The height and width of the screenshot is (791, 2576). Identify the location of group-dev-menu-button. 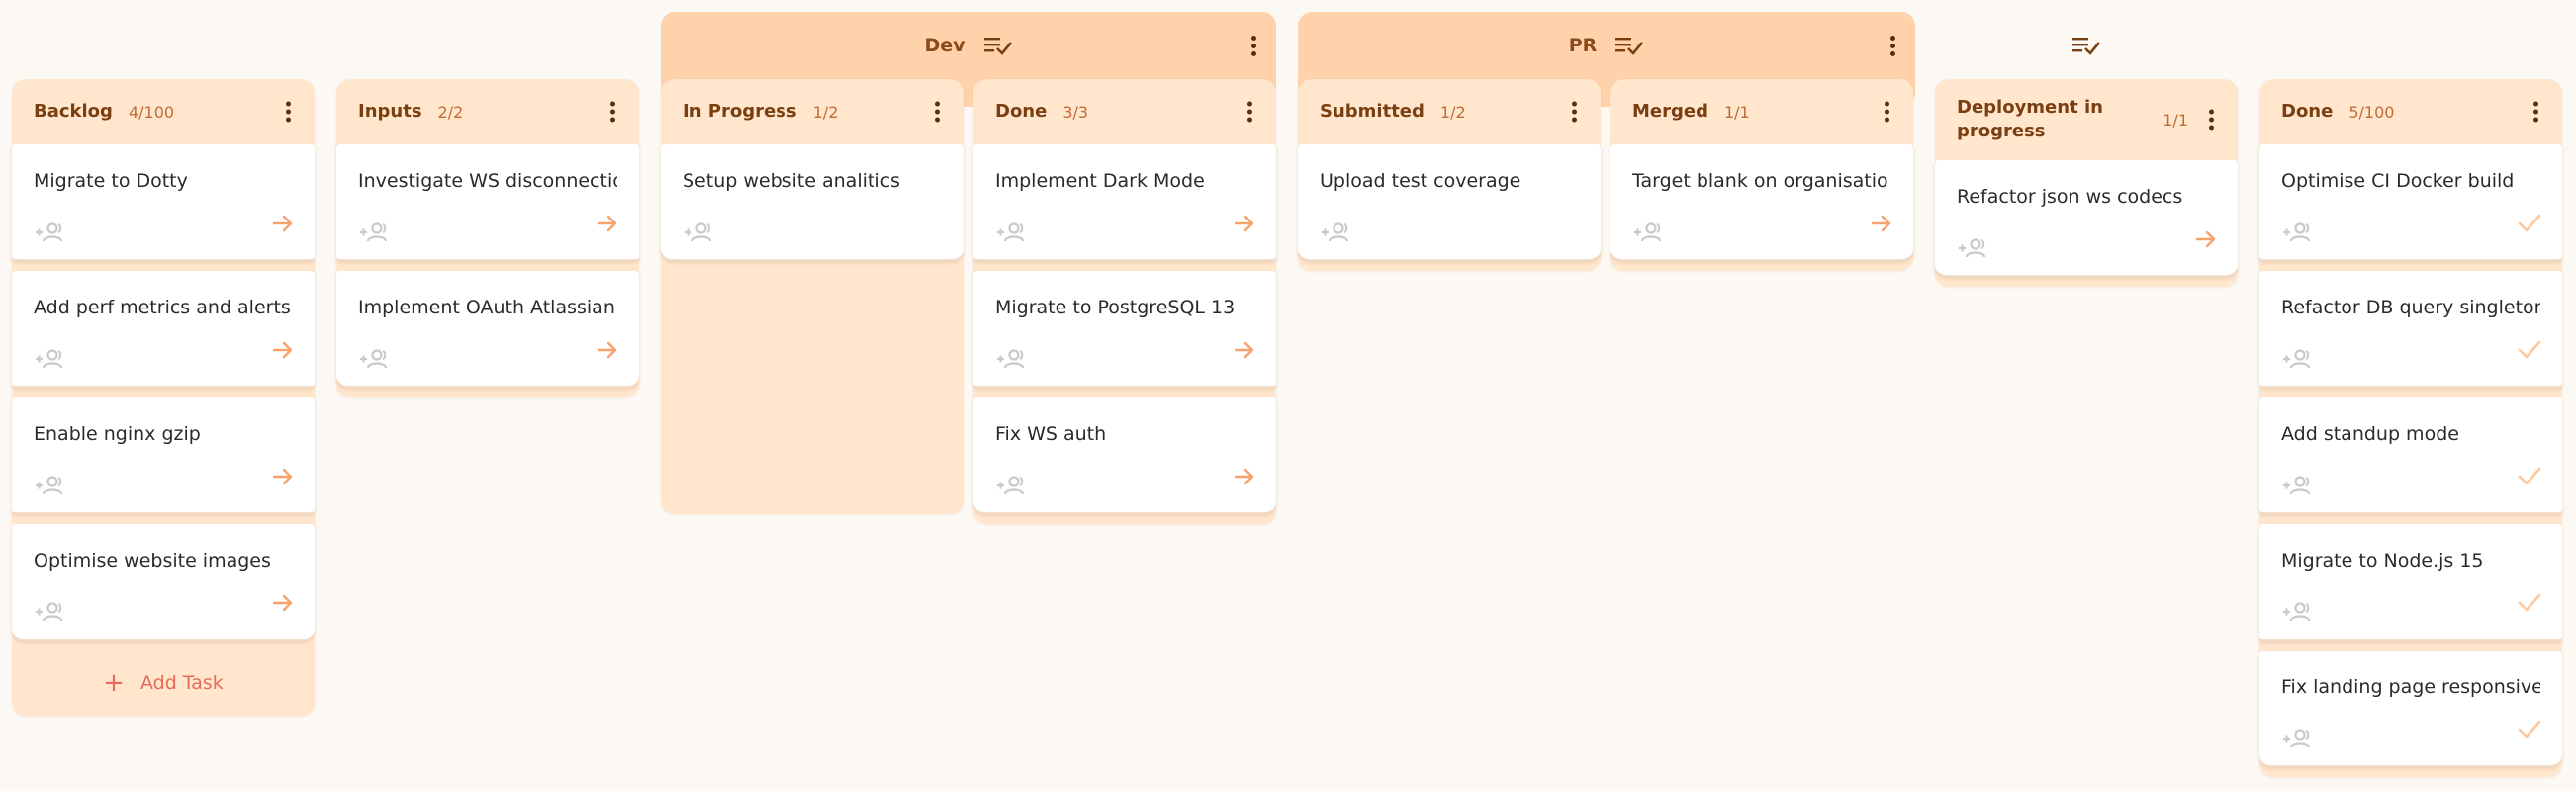
(1253, 45).